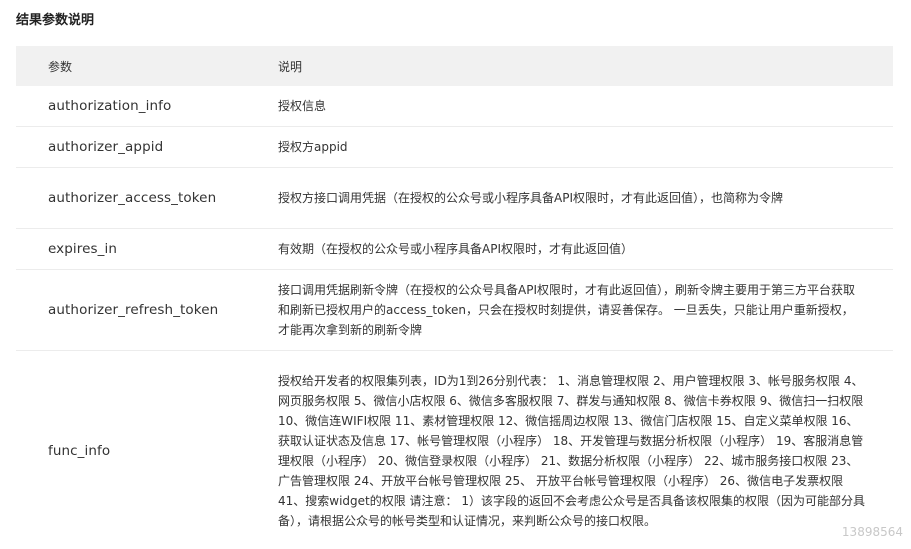 The height and width of the screenshot is (549, 911). Describe the element at coordinates (569, 66) in the screenshot. I see `header-description: 说明` at that location.